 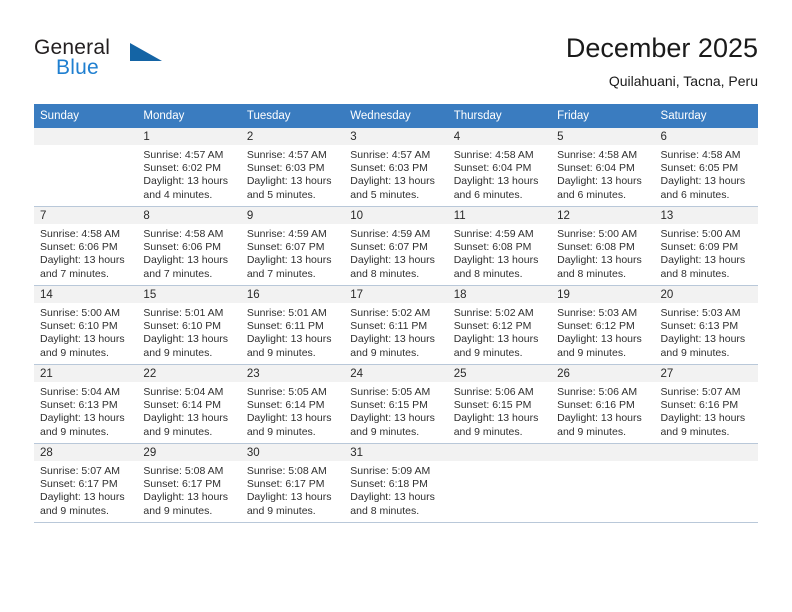 I want to click on general-blue-logo: General Blue, so click(x=144, y=62).